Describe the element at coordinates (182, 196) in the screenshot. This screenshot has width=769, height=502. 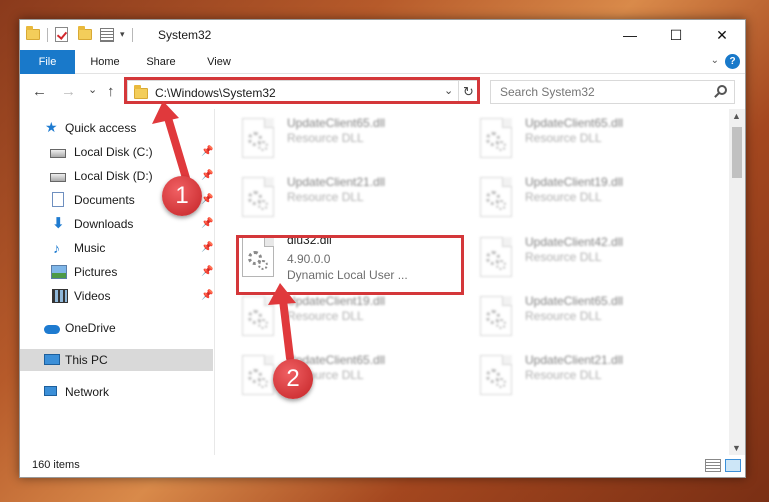
I see `step-1-badge: 1` at that location.